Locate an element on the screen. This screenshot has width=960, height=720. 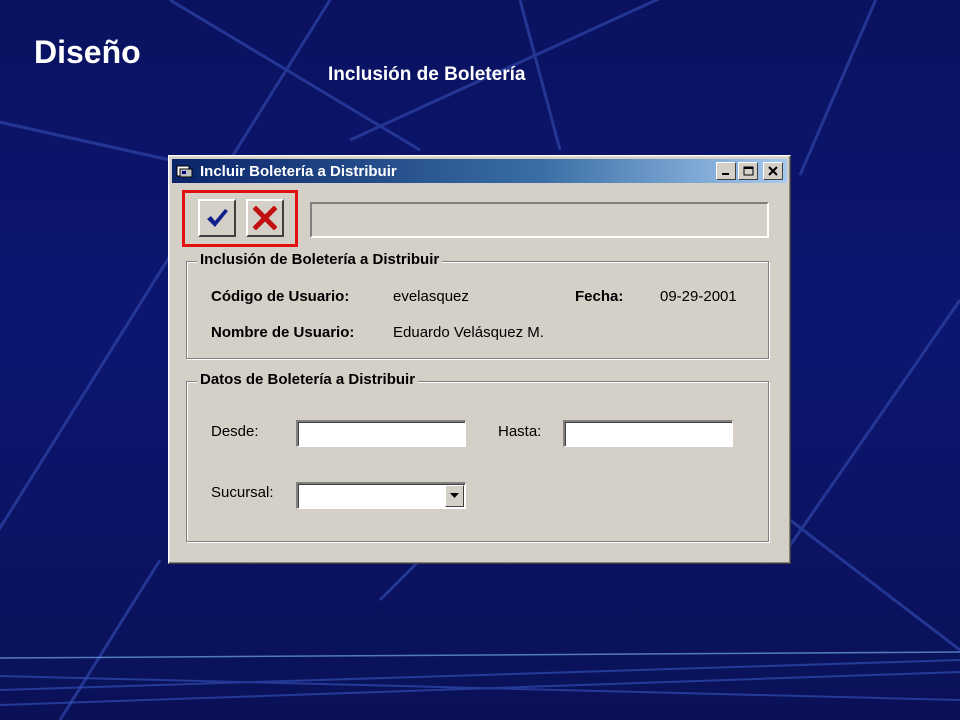
maximize-button is located at coordinates (748, 171).